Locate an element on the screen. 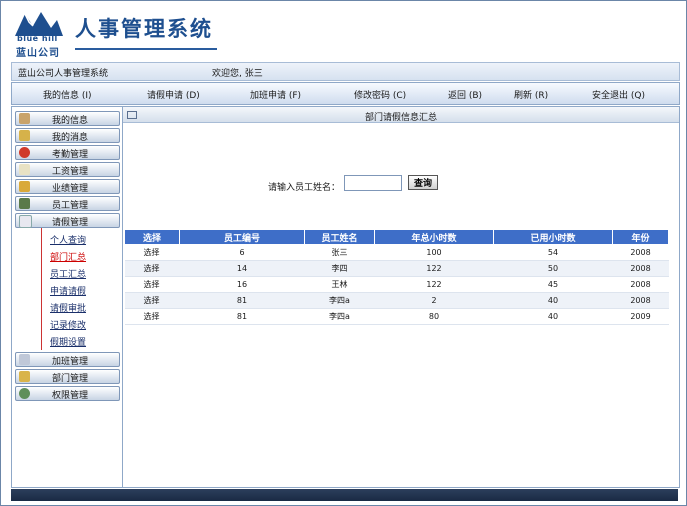  cell-used-hours: 50 is located at coordinates (553, 268).